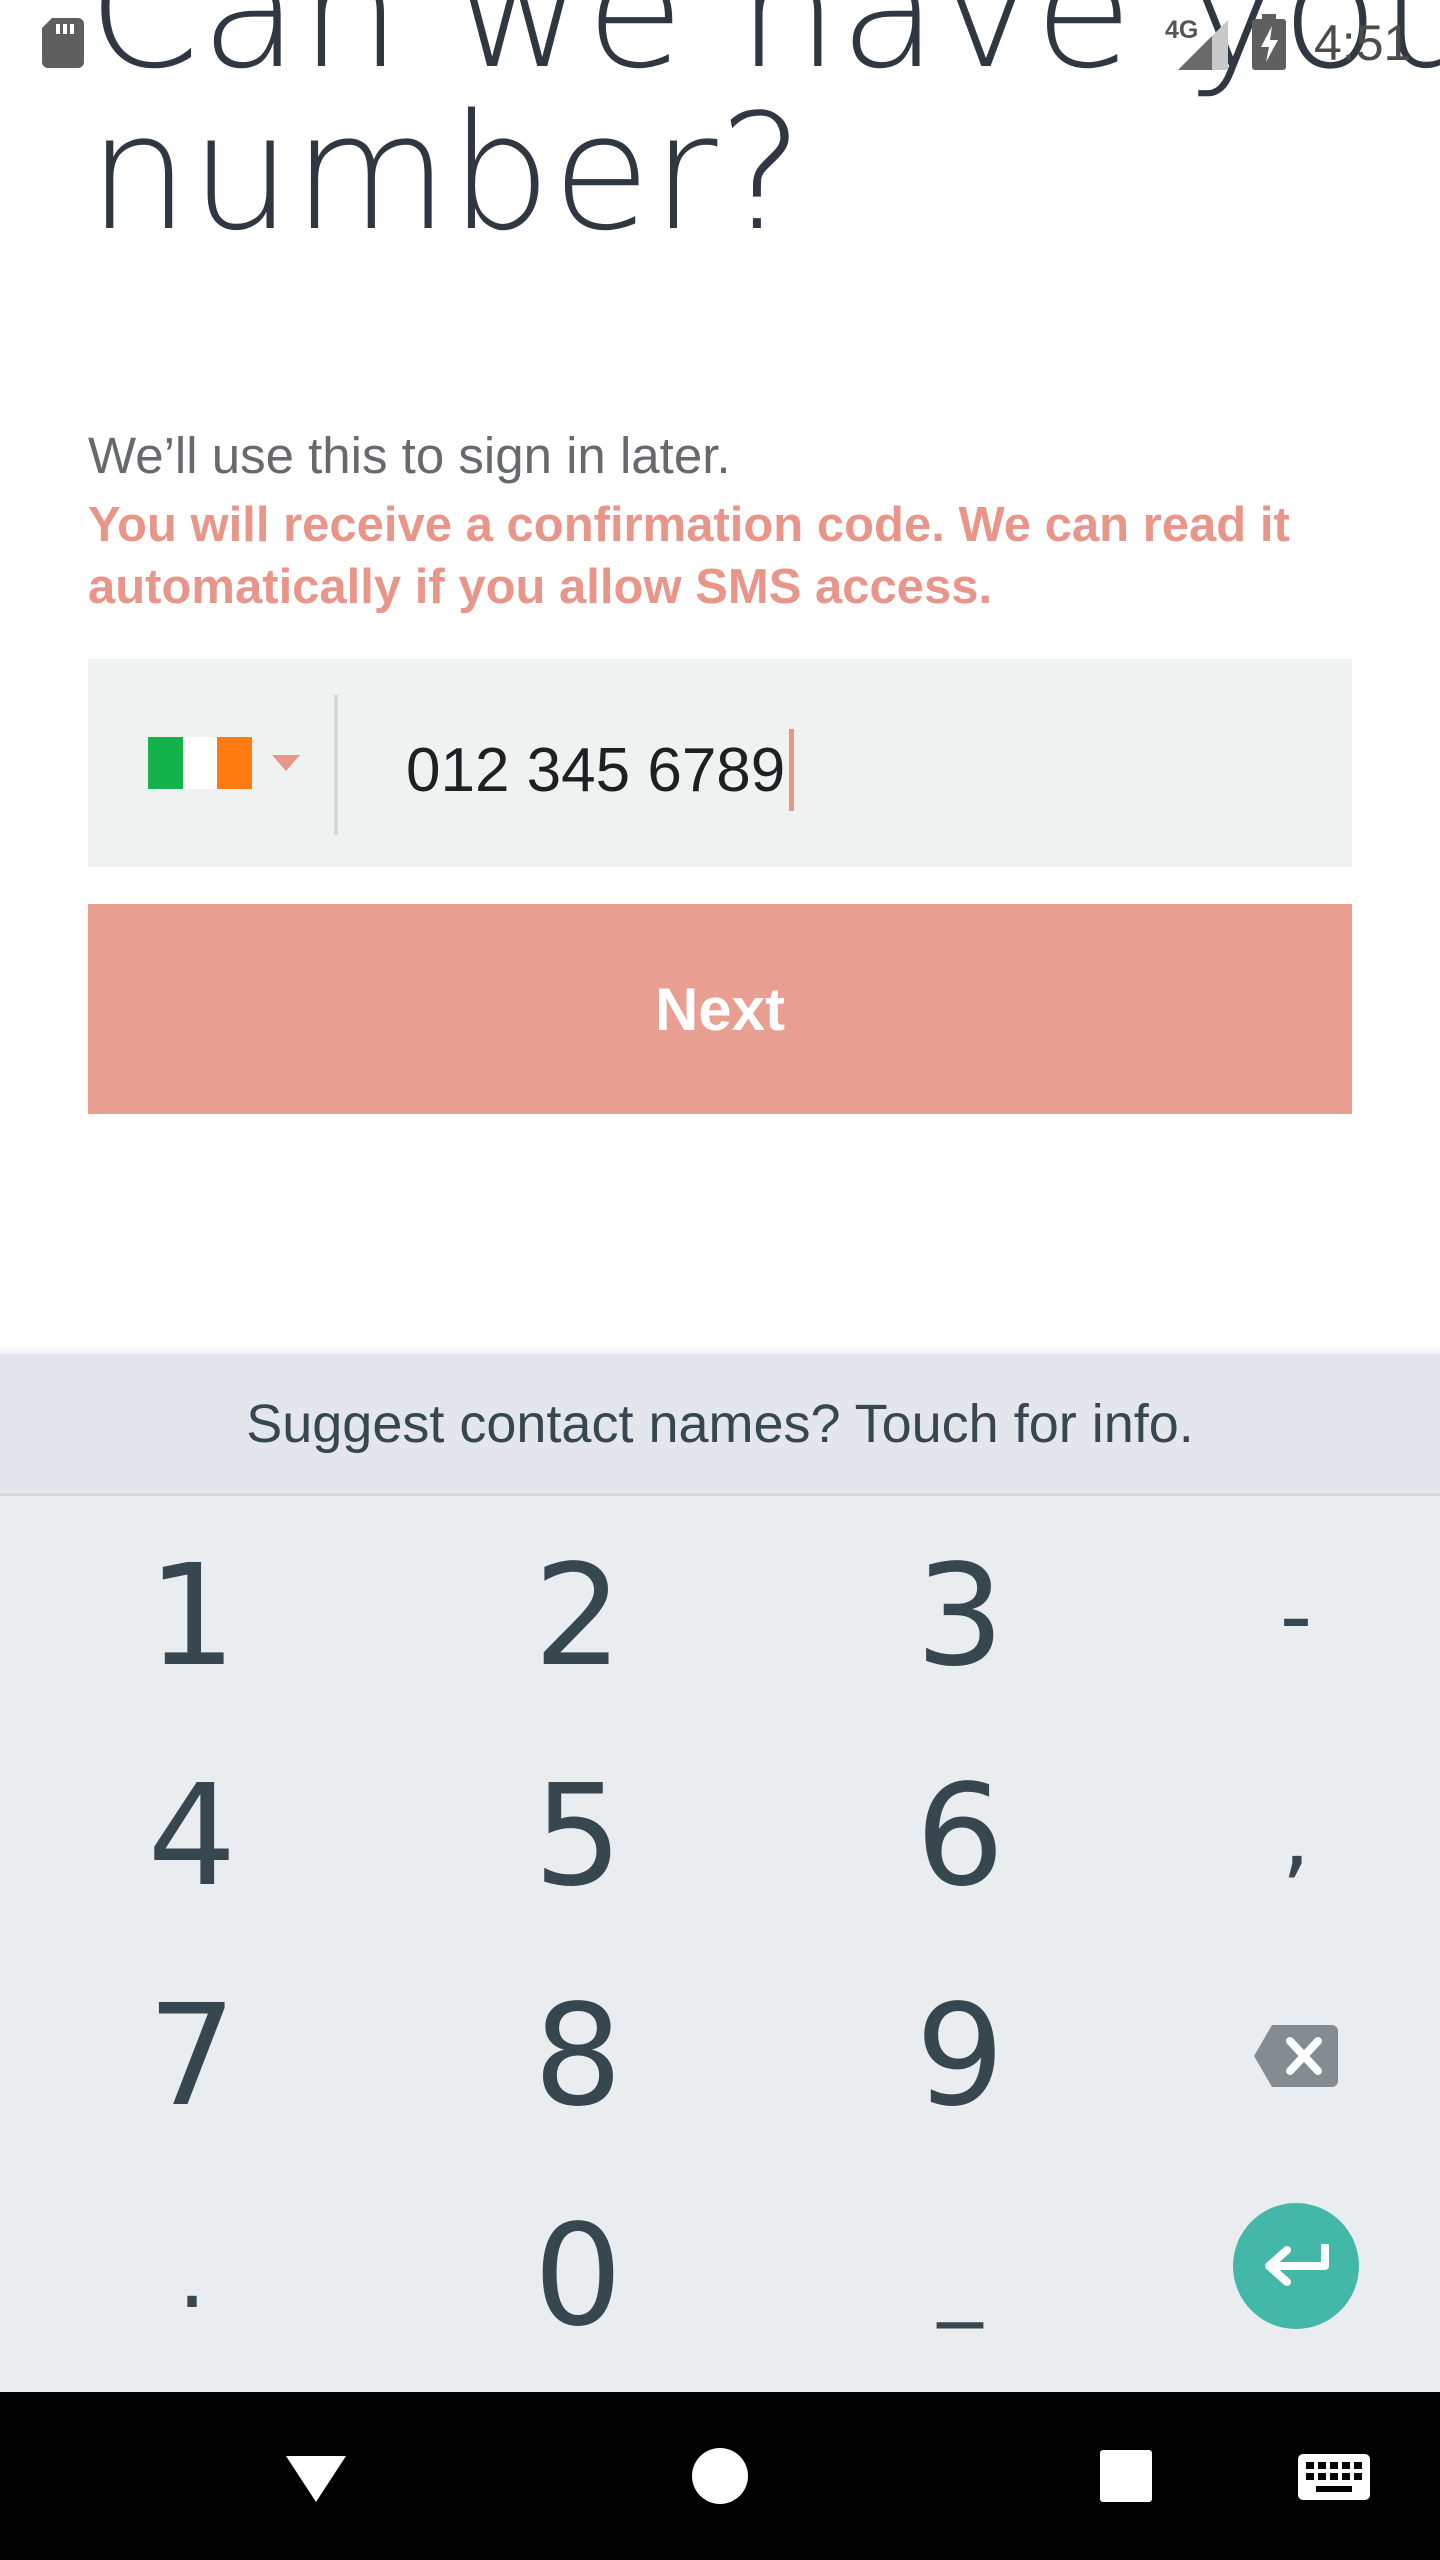 The height and width of the screenshot is (2560, 1440). I want to click on recents-icon, so click(1126, 2476).